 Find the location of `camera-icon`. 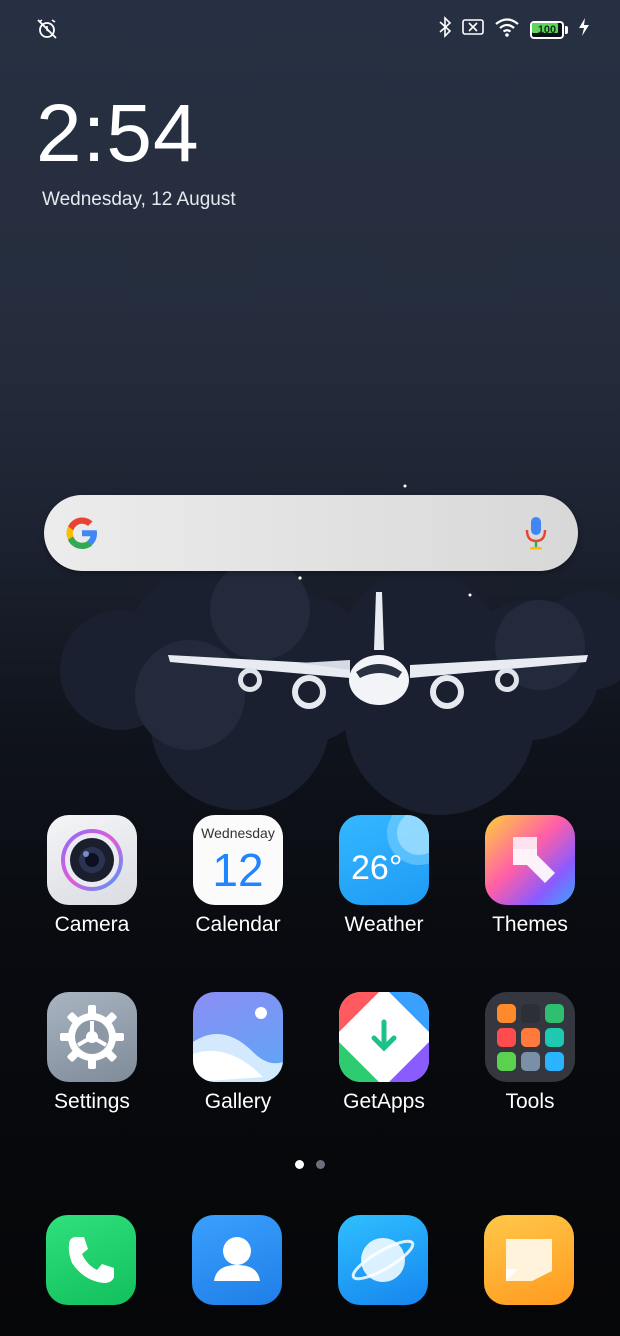

camera-icon is located at coordinates (92, 860).